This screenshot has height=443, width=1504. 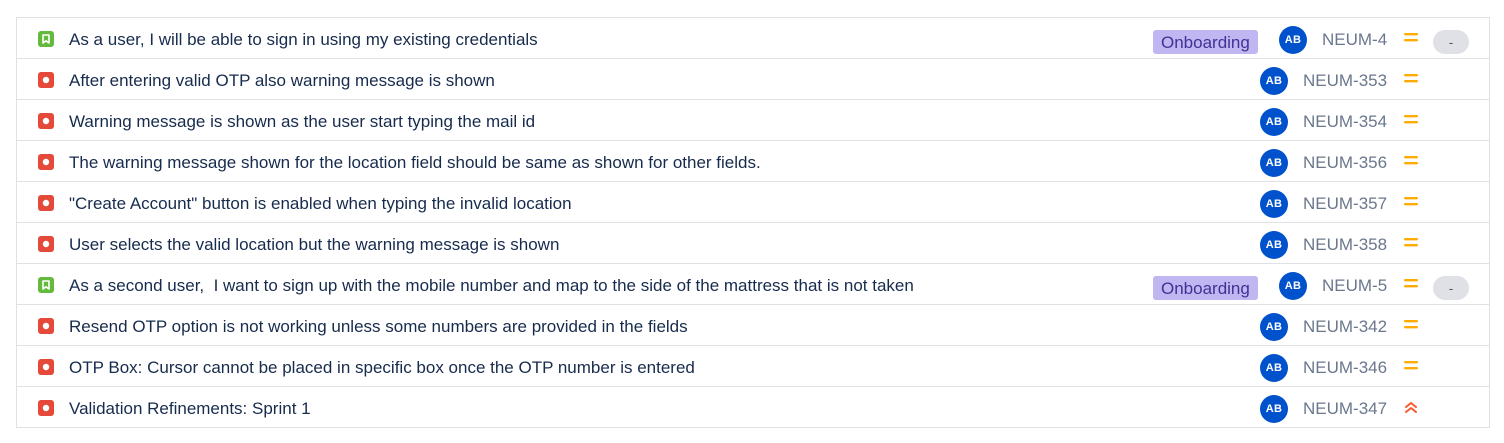 I want to click on issue-key: NEUM-358, so click(x=1345, y=243).